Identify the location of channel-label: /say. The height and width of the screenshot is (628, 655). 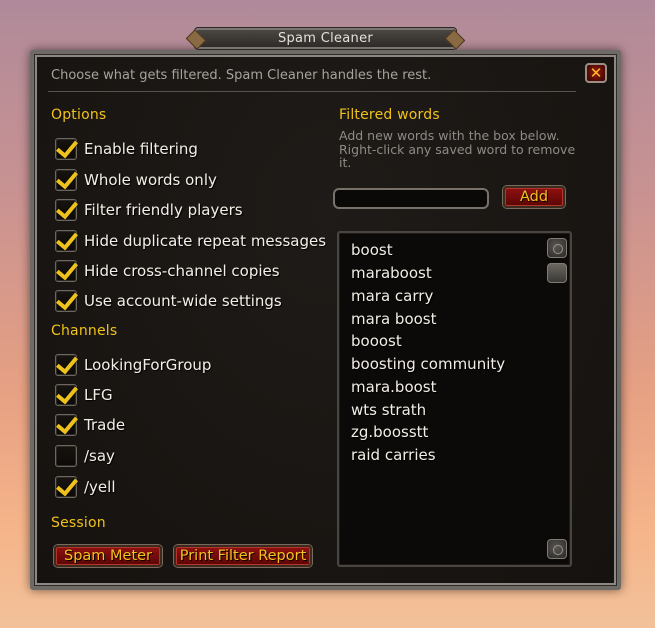
(99, 456).